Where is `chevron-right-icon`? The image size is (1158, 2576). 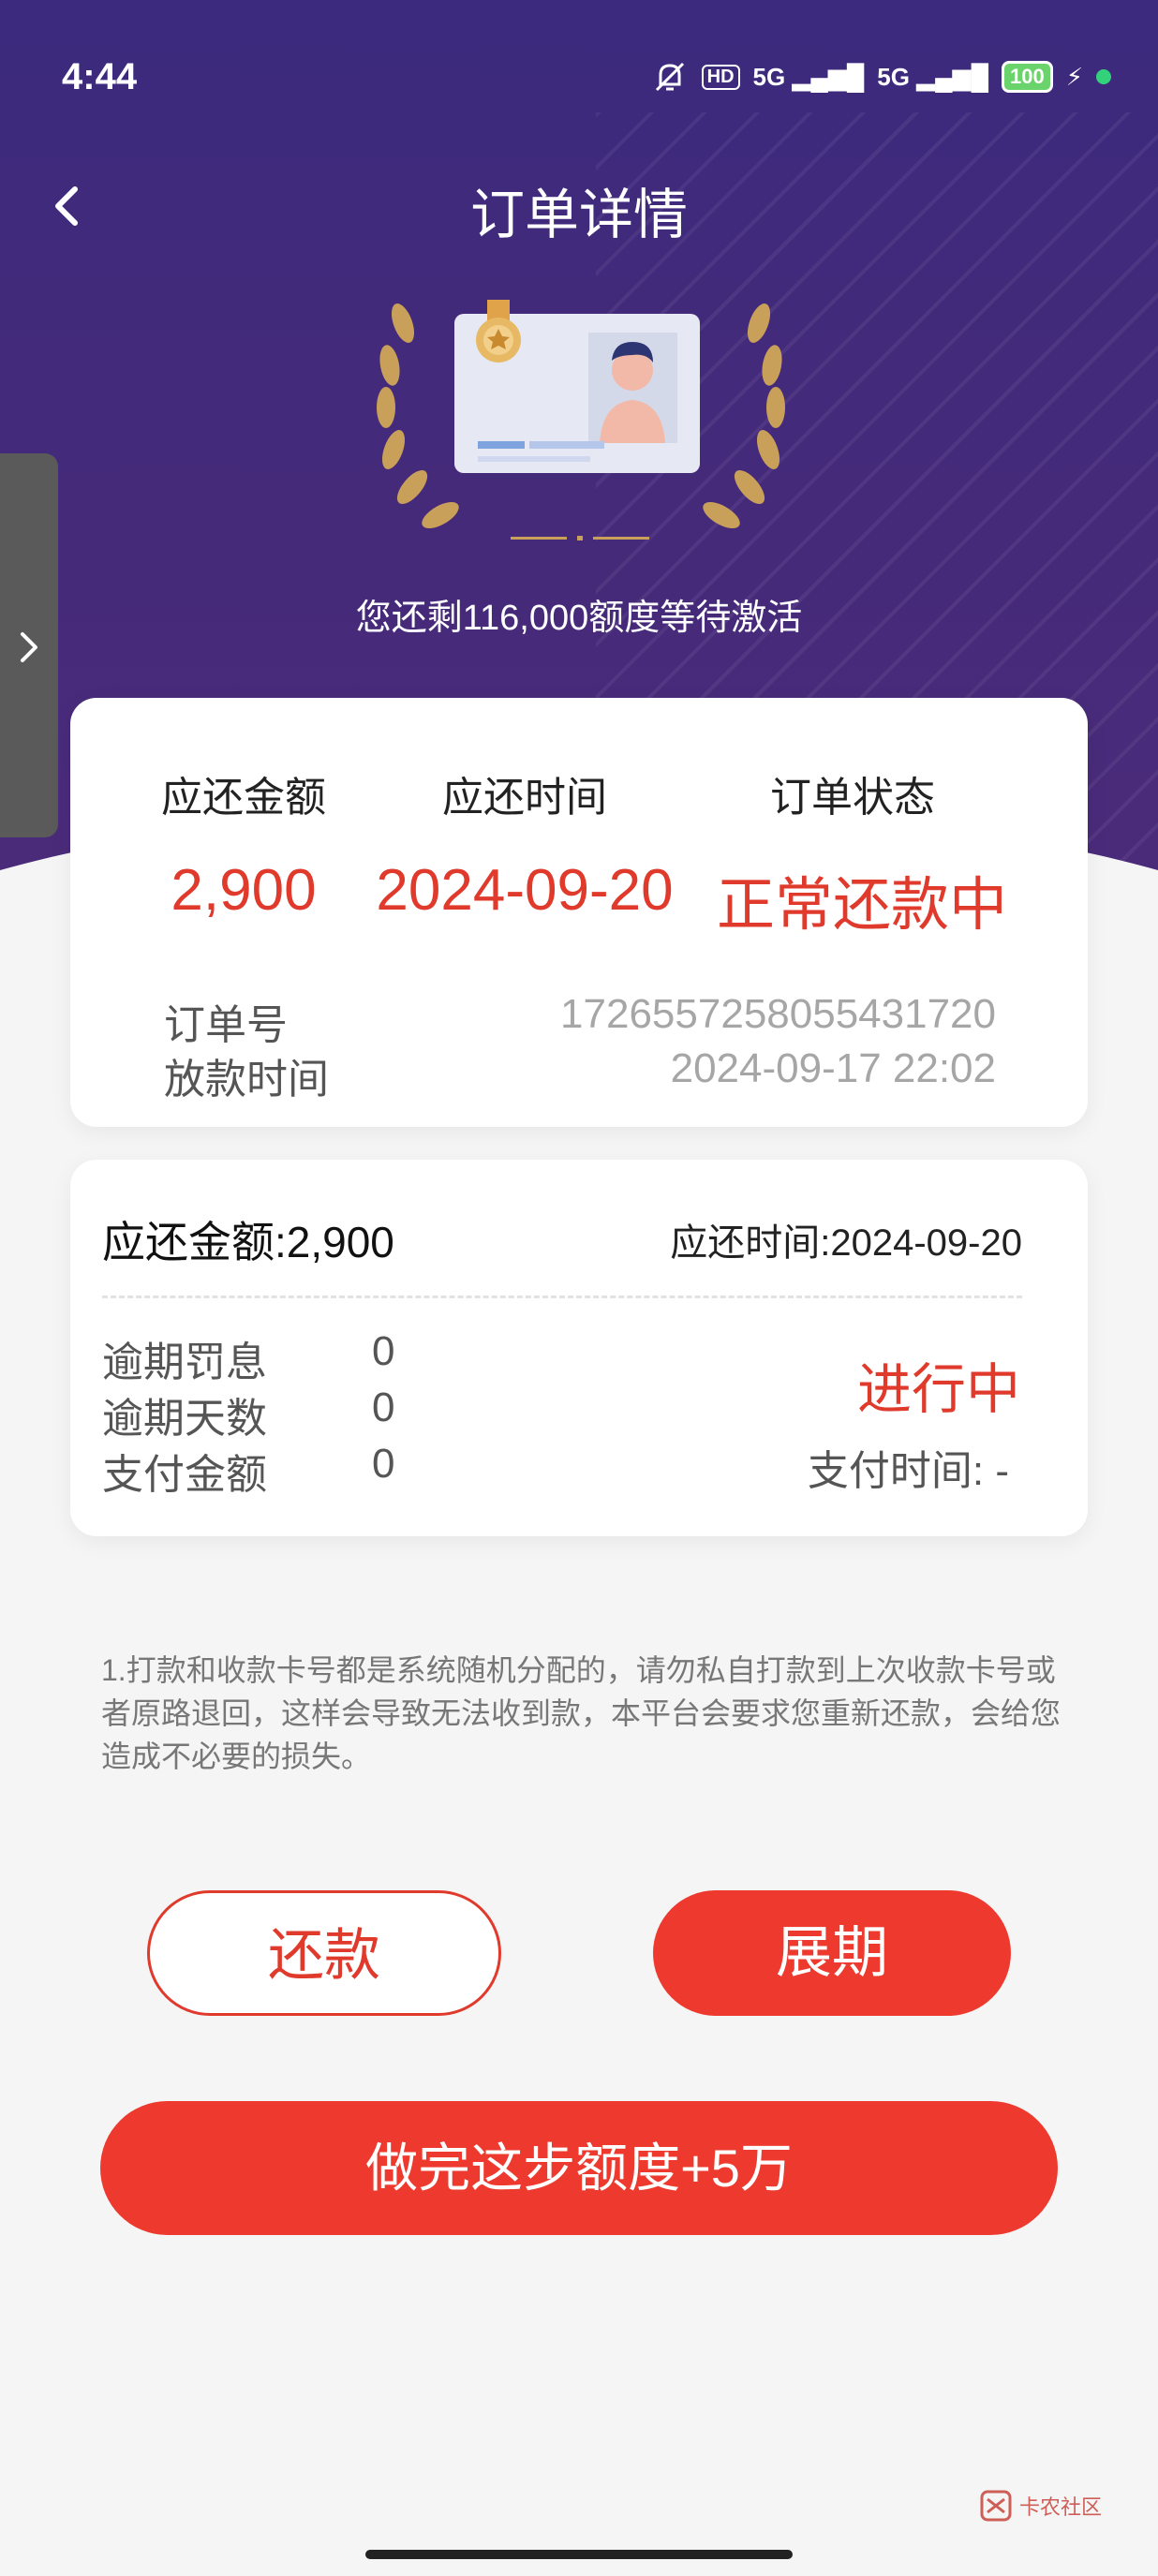
chevron-right-icon is located at coordinates (29, 647).